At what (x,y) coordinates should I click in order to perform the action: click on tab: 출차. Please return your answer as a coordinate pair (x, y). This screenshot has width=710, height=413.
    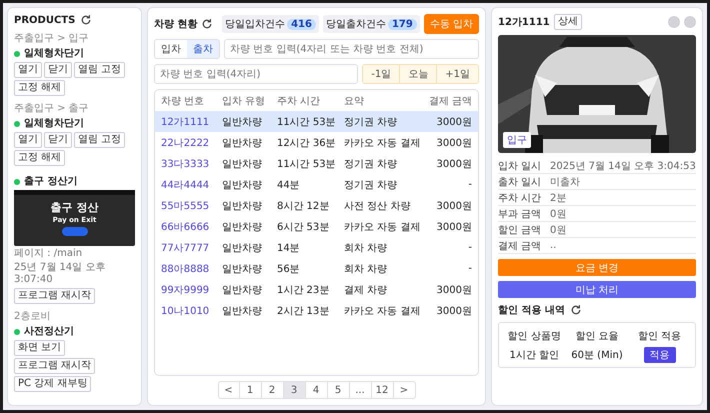
    Looking at the image, I should click on (203, 49).